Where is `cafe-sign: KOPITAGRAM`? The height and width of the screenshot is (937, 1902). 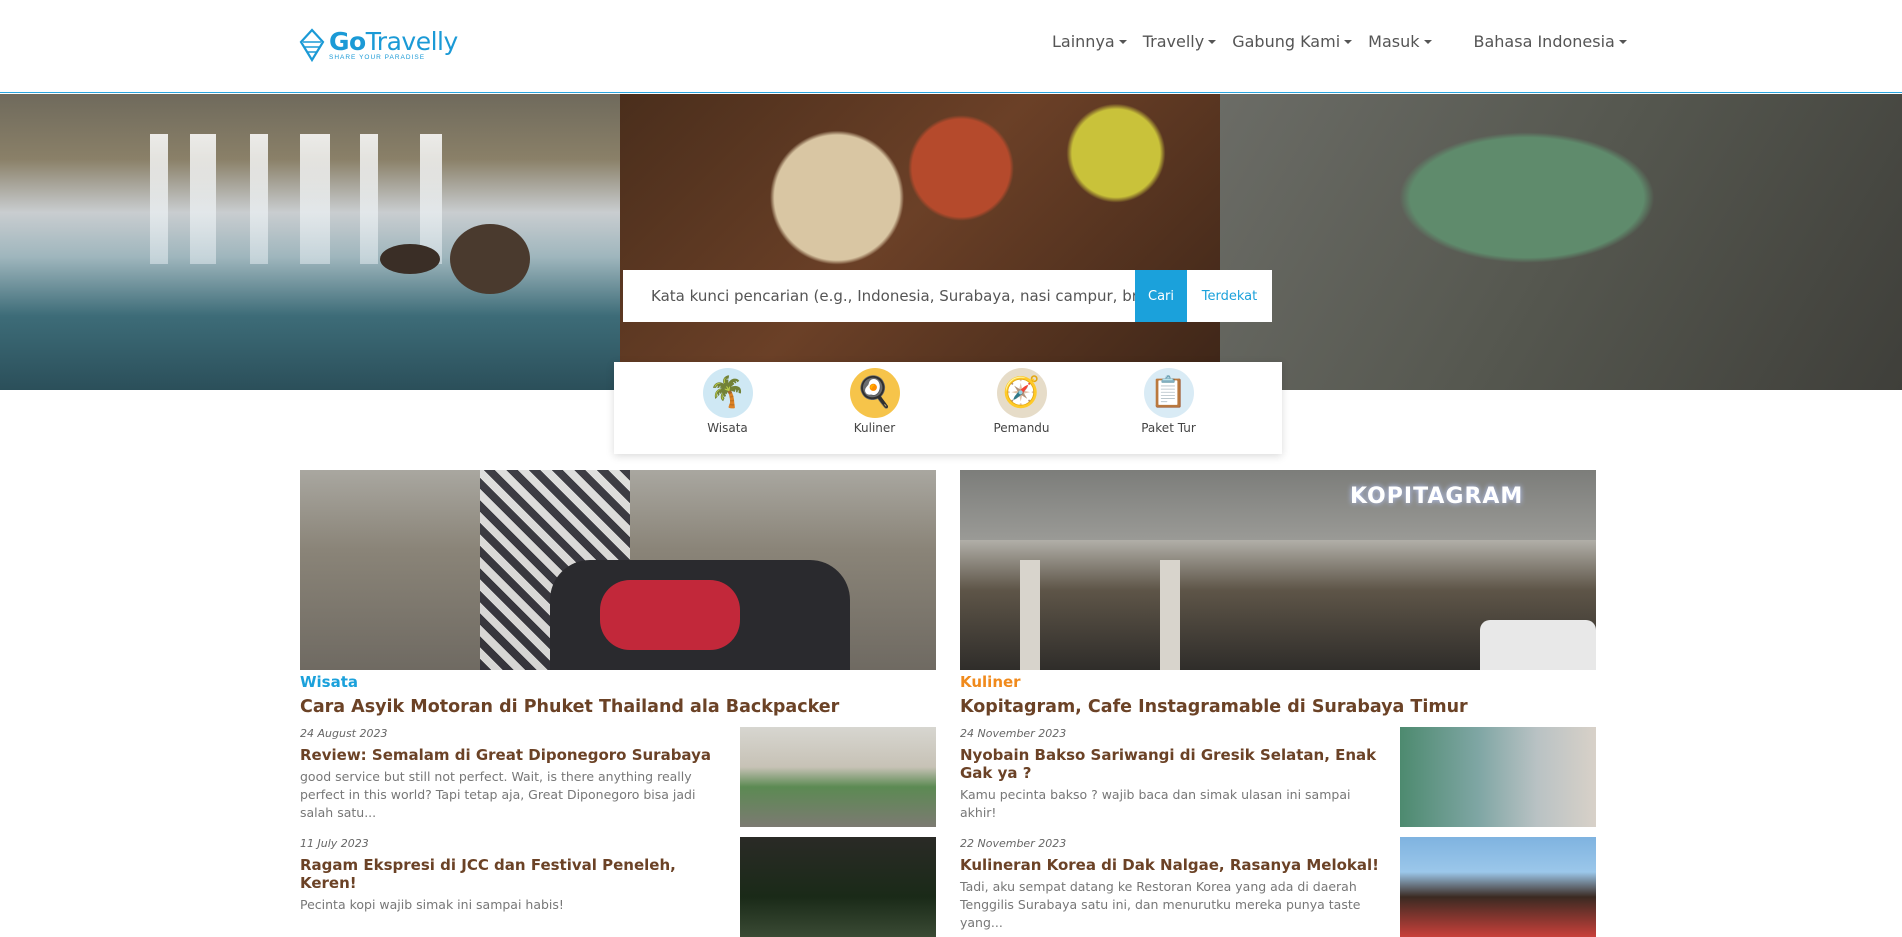 cafe-sign: KOPITAGRAM is located at coordinates (1437, 496).